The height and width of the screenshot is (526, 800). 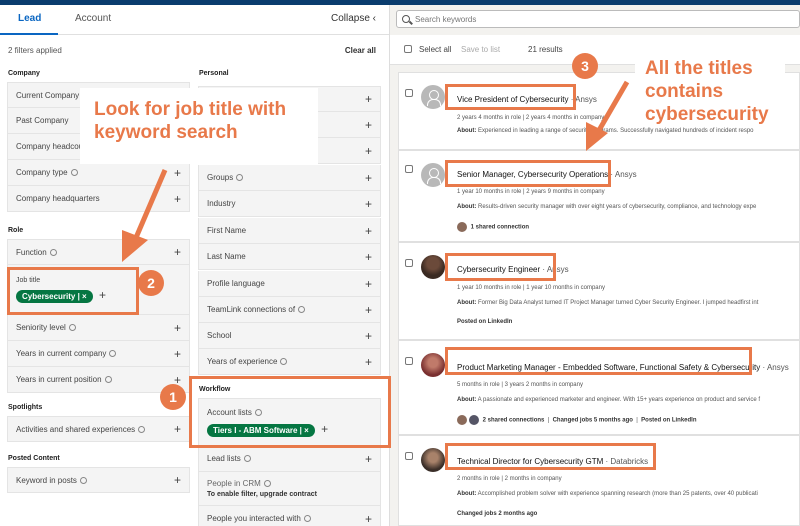 What do you see at coordinates (42, 172) in the screenshot?
I see `filter-label: Company type` at bounding box center [42, 172].